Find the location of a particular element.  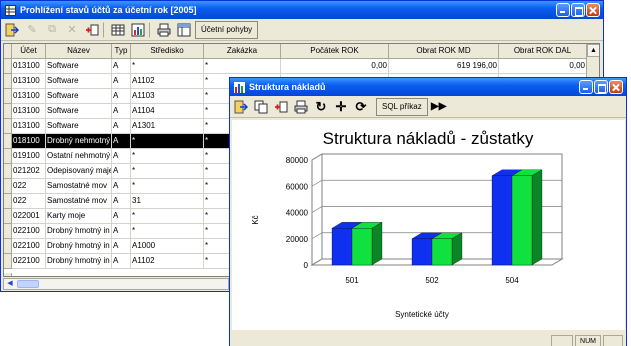

table-cell: A1104 is located at coordinates (167, 111).